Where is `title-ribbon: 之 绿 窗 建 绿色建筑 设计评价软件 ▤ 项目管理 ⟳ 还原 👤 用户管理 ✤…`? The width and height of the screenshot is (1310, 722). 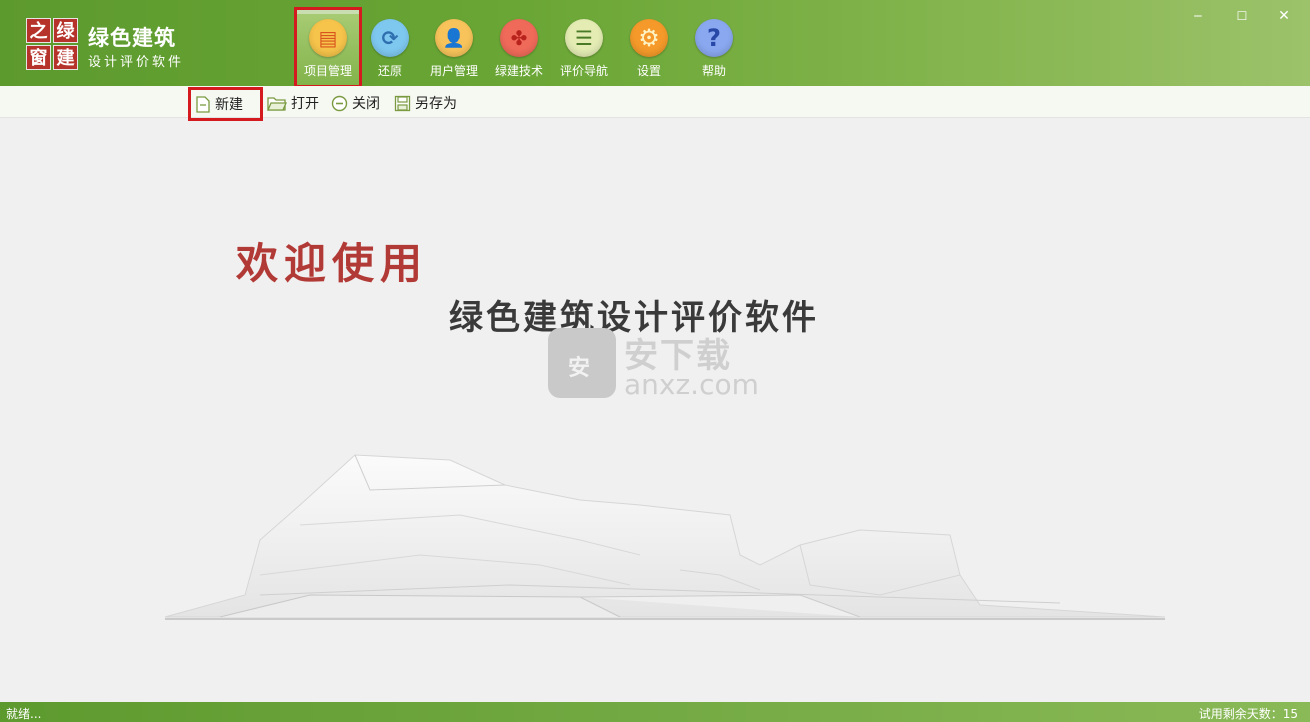 title-ribbon: 之 绿 窗 建 绿色建筑 设计评价软件 ▤ 项目管理 ⟳ 还原 👤 用户管理 ✤… is located at coordinates (655, 44).